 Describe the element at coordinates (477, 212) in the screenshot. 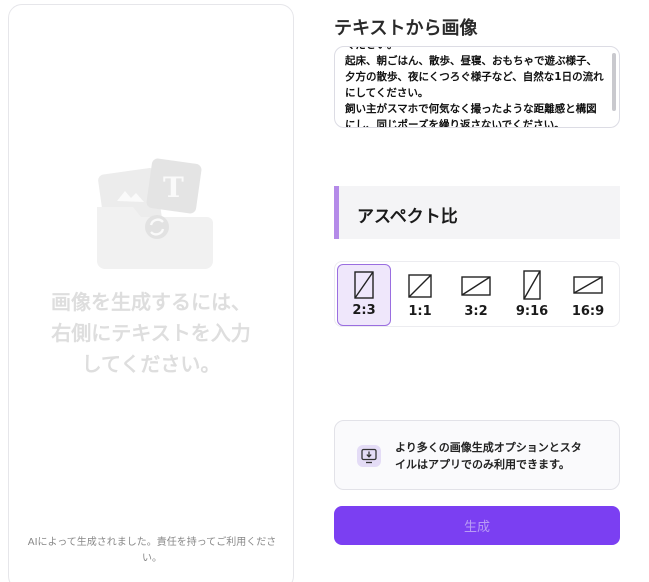

I see `aspect-ratio-heading: アスペクト比` at that location.